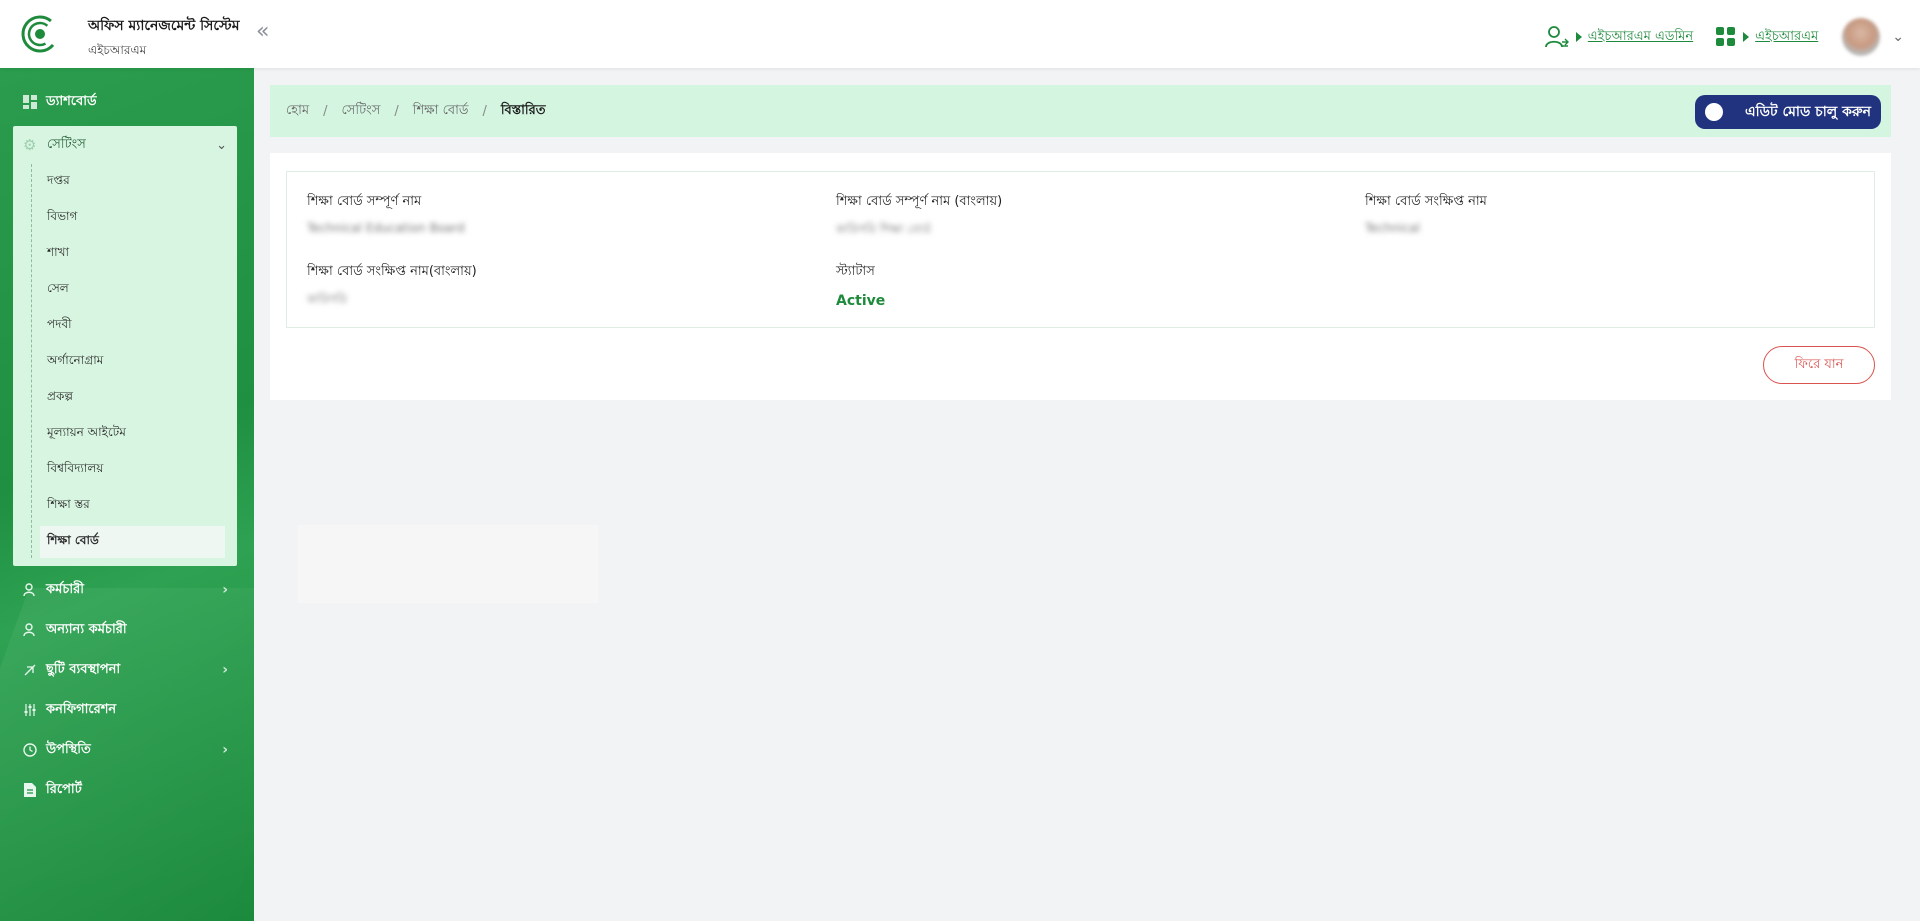 The height and width of the screenshot is (921, 1920). Describe the element at coordinates (392, 271) in the screenshot. I see `field-label: শিক্ষা বোর্ড সংক্ষিপ্ত নাম(বাংলায়)` at that location.